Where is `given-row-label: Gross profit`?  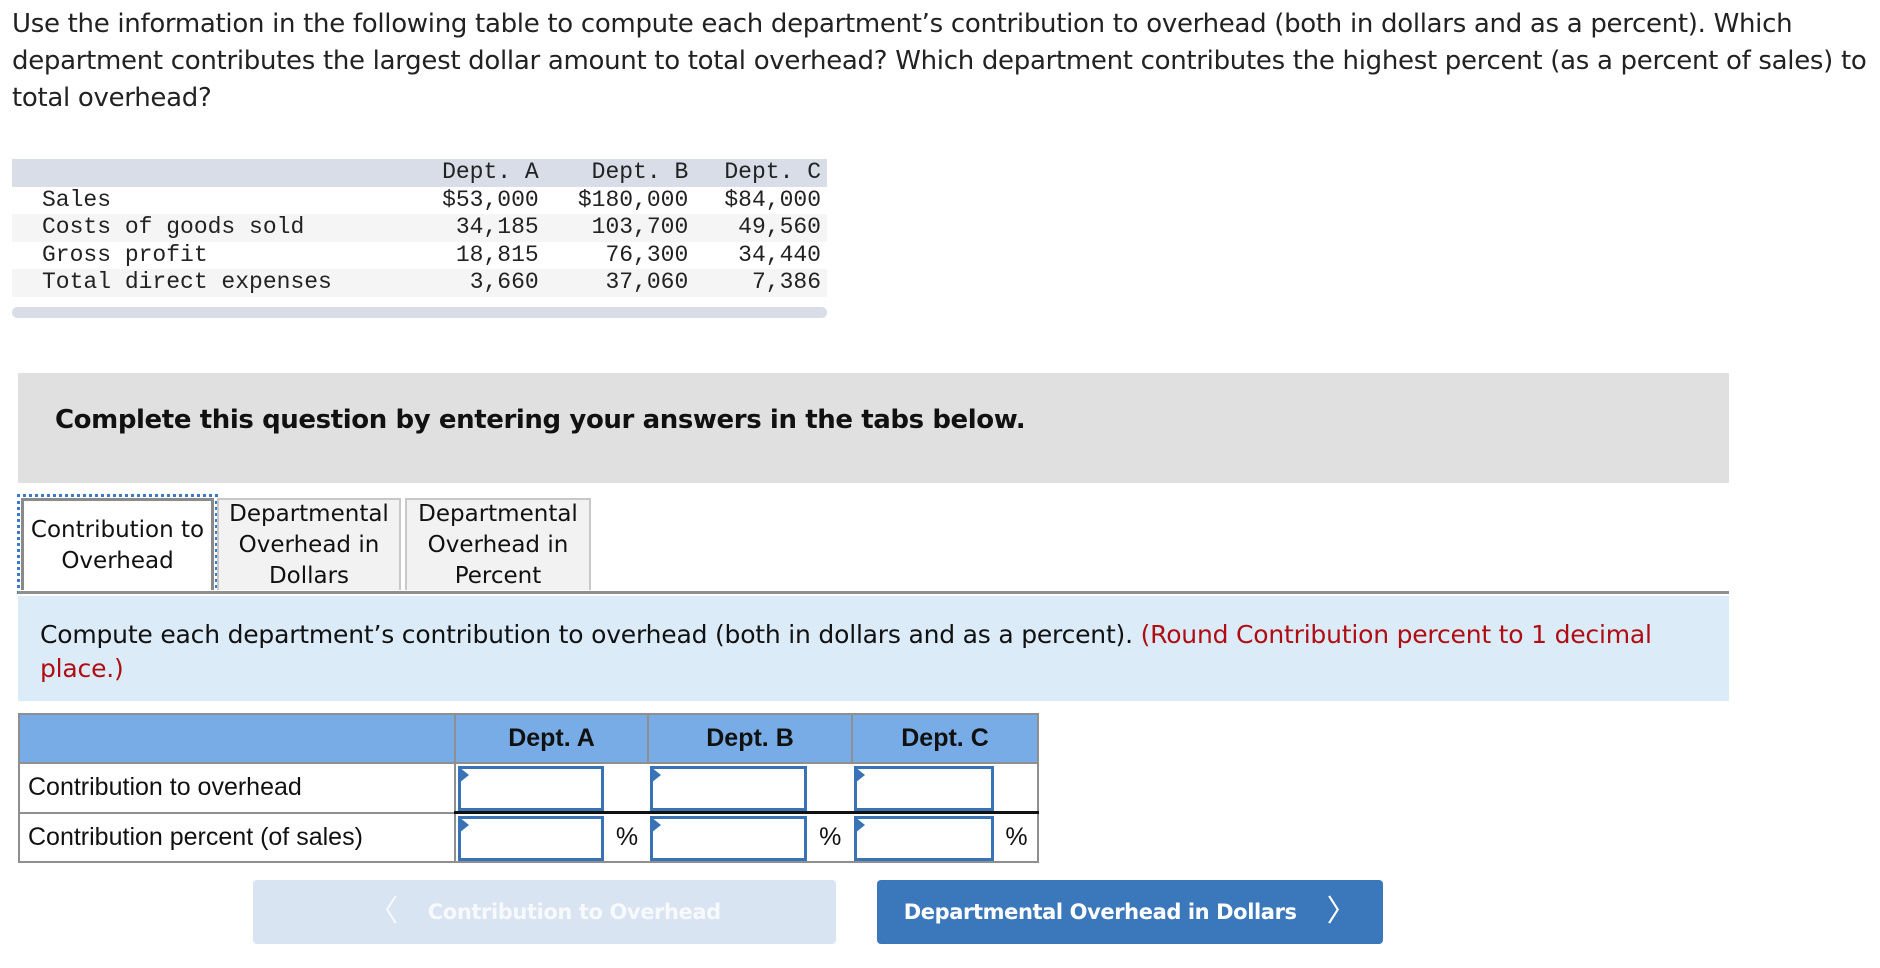 given-row-label: Gross profit is located at coordinates (125, 254).